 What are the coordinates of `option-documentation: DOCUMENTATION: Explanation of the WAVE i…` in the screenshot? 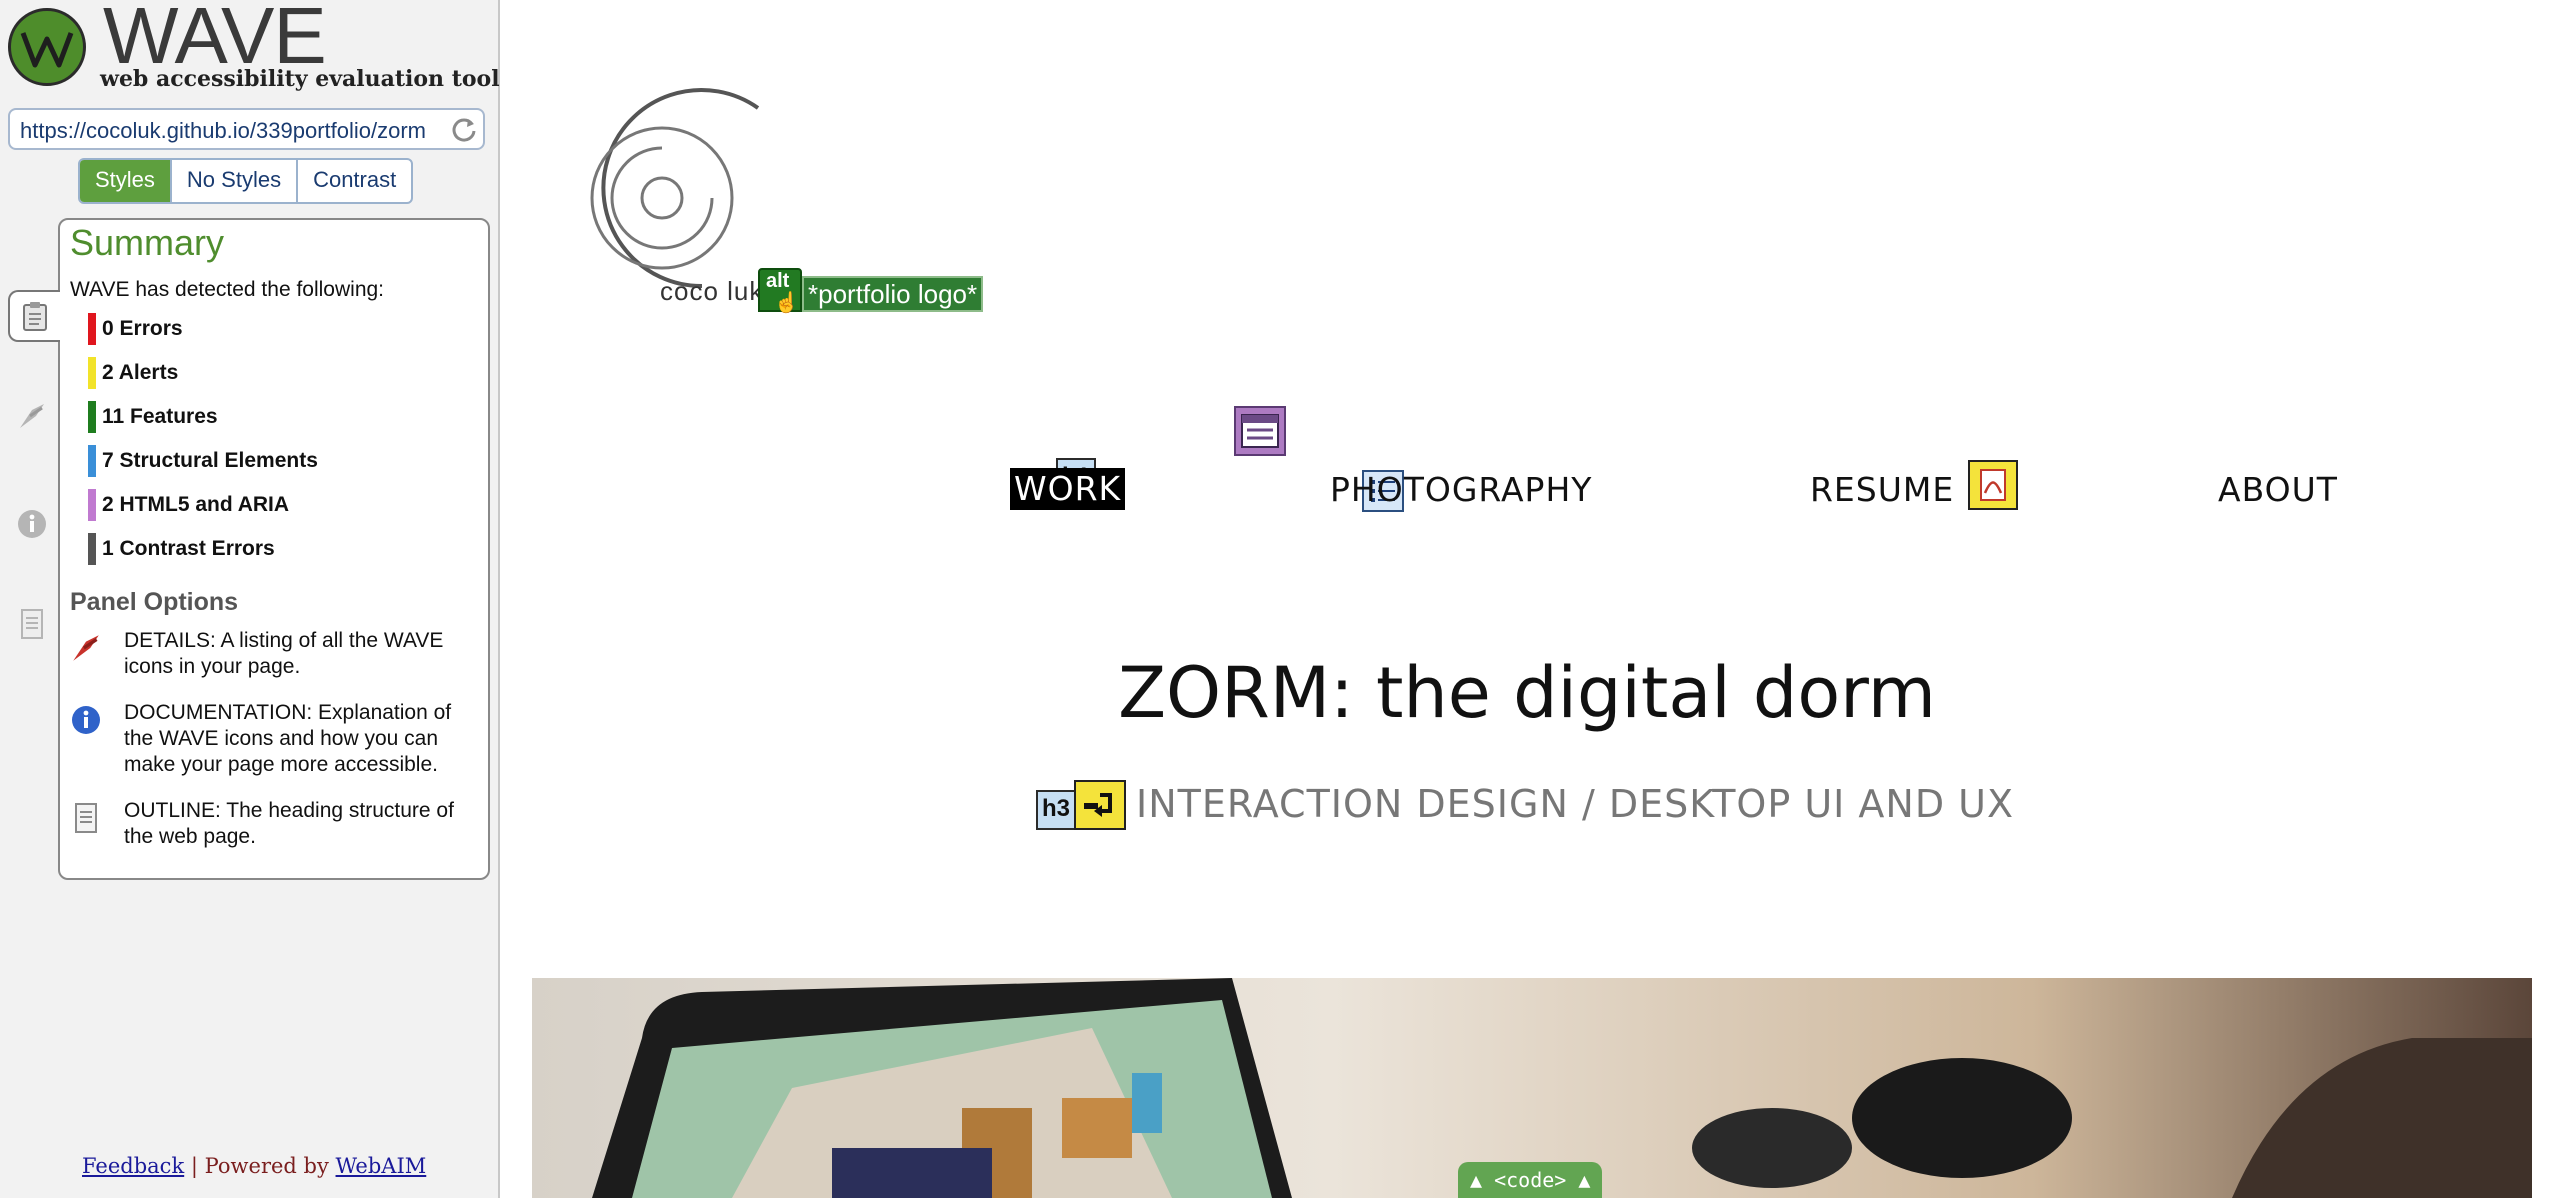 It's located at (273, 740).